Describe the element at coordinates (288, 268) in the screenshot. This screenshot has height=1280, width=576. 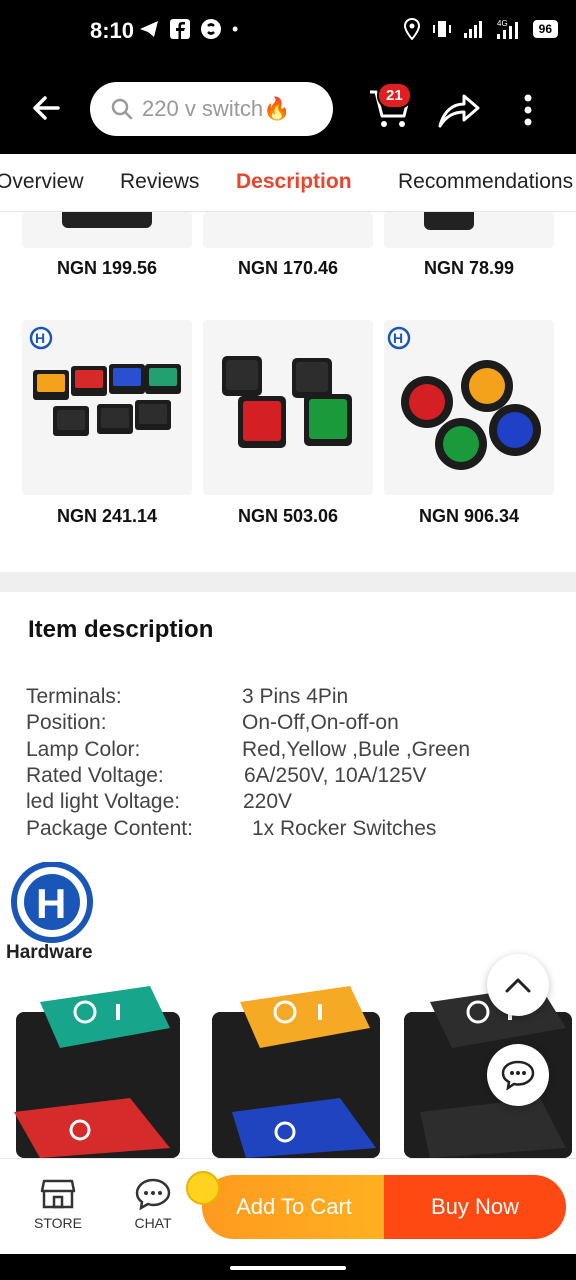
I see `product-price: NGN 170.46` at that location.